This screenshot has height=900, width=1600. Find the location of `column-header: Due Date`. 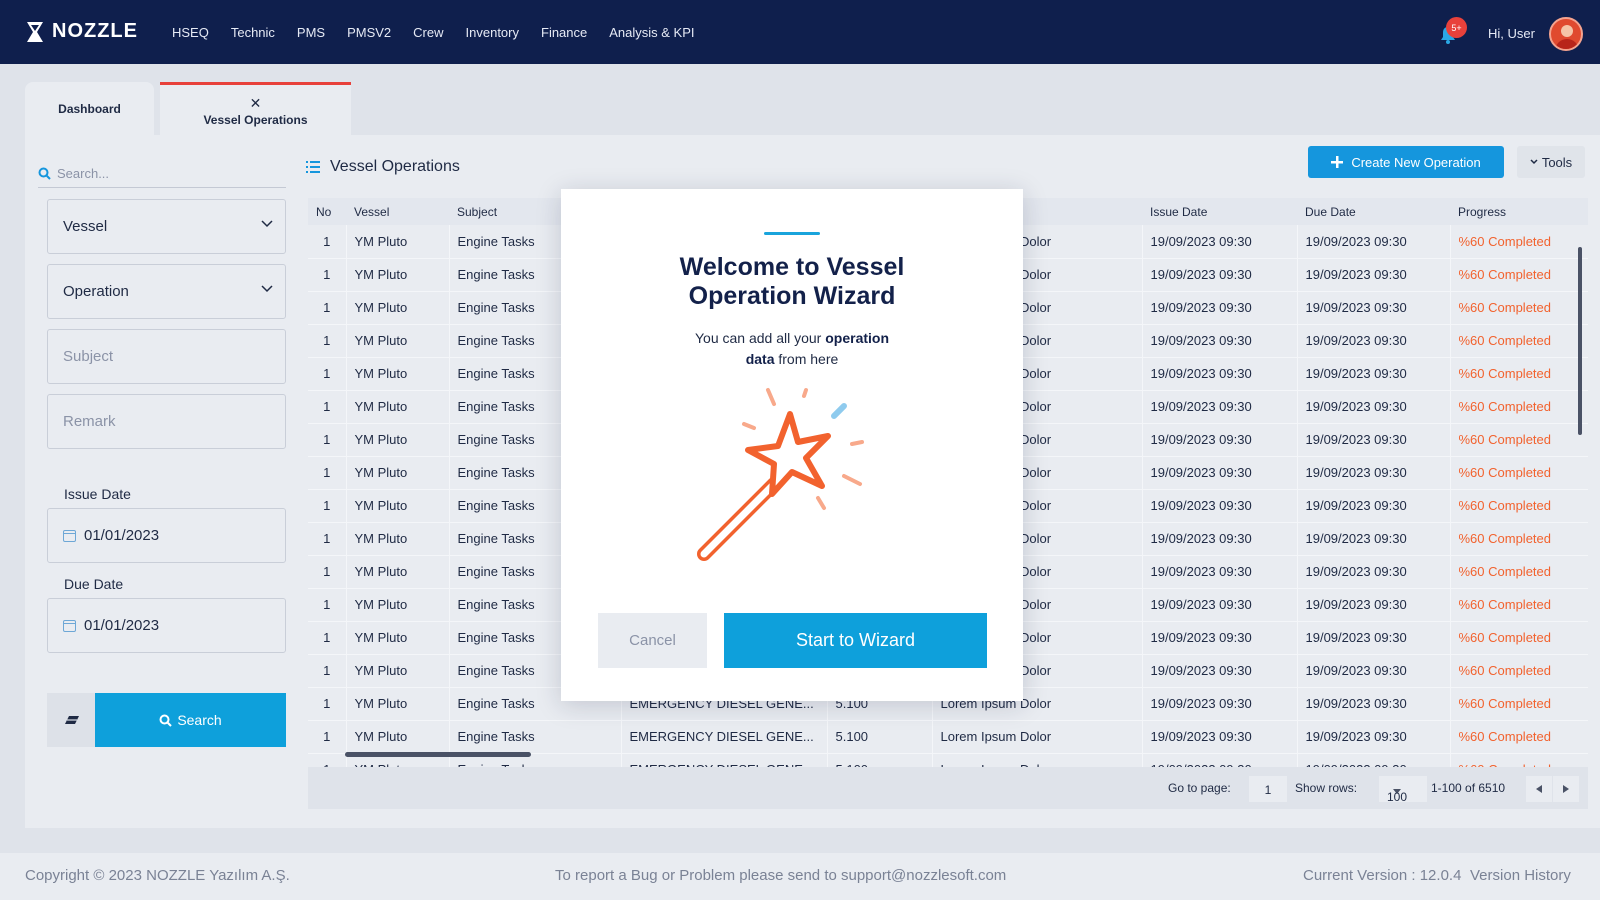

column-header: Due Date is located at coordinates (1373, 211).